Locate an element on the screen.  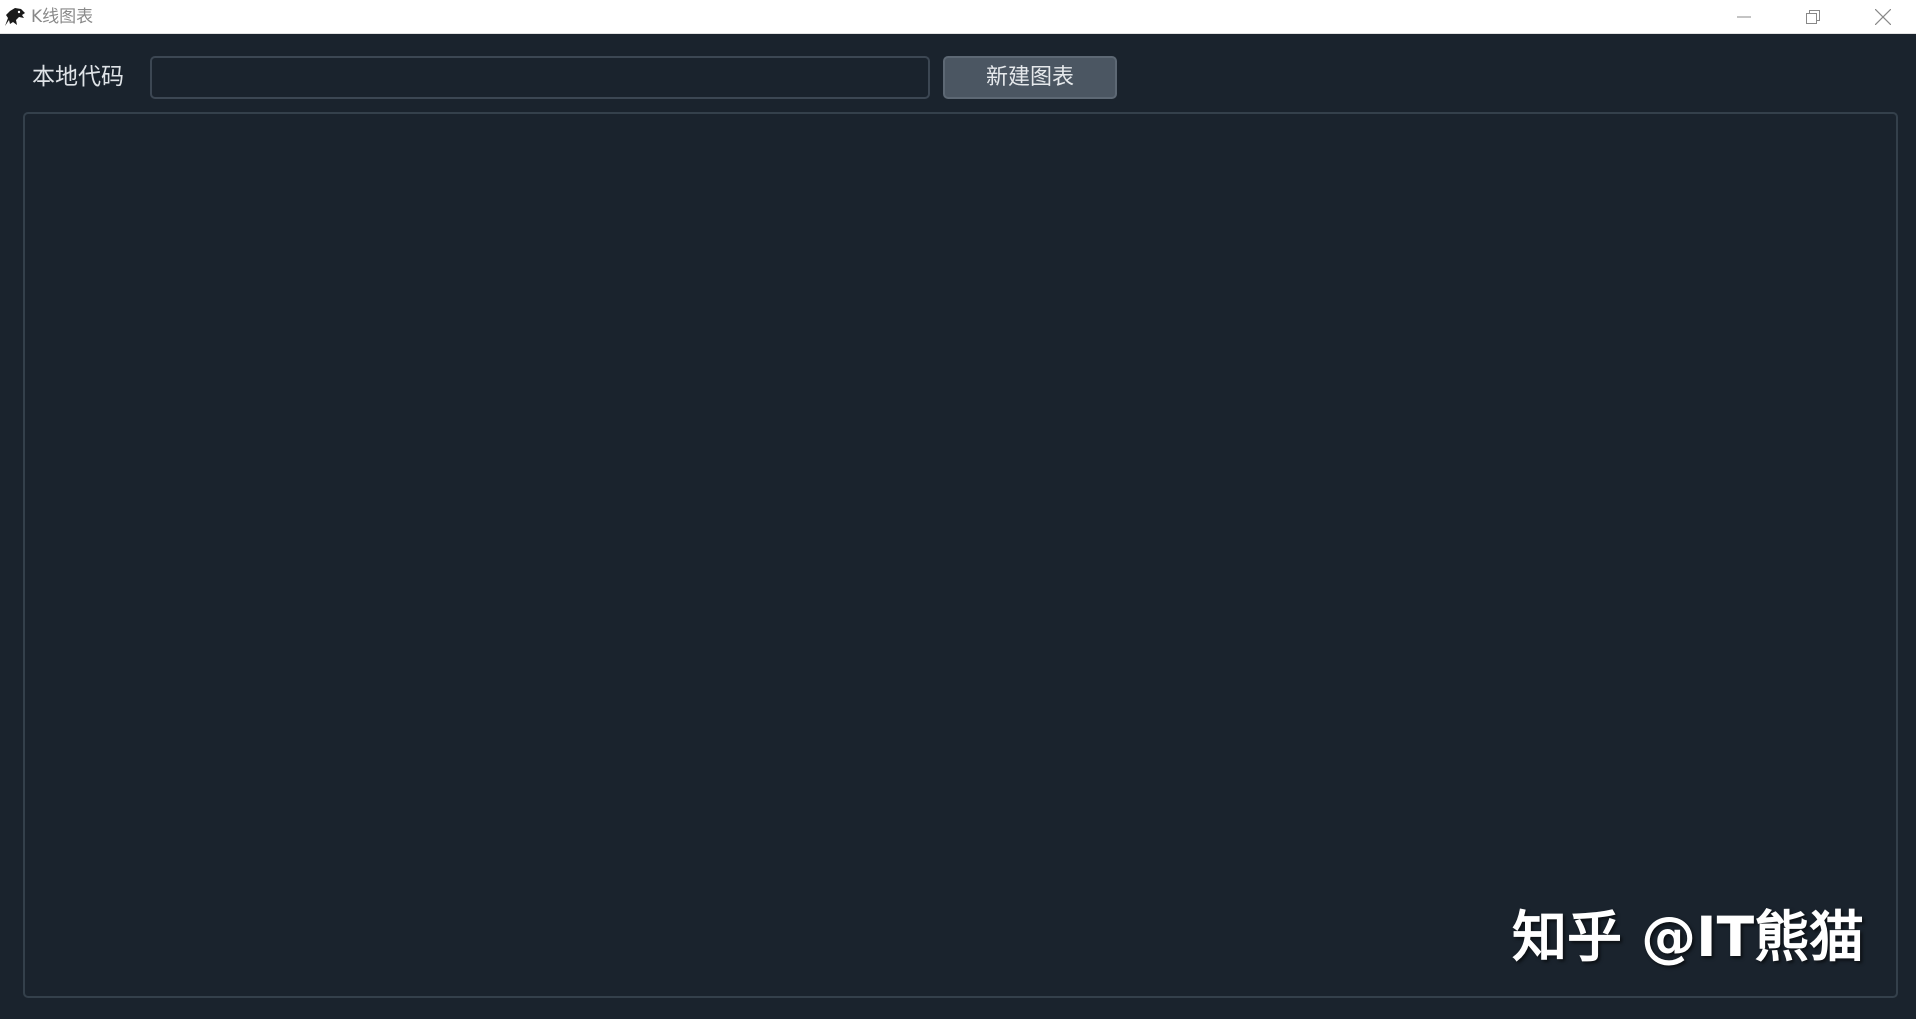
title-bar: K线图表 is located at coordinates (958, 17).